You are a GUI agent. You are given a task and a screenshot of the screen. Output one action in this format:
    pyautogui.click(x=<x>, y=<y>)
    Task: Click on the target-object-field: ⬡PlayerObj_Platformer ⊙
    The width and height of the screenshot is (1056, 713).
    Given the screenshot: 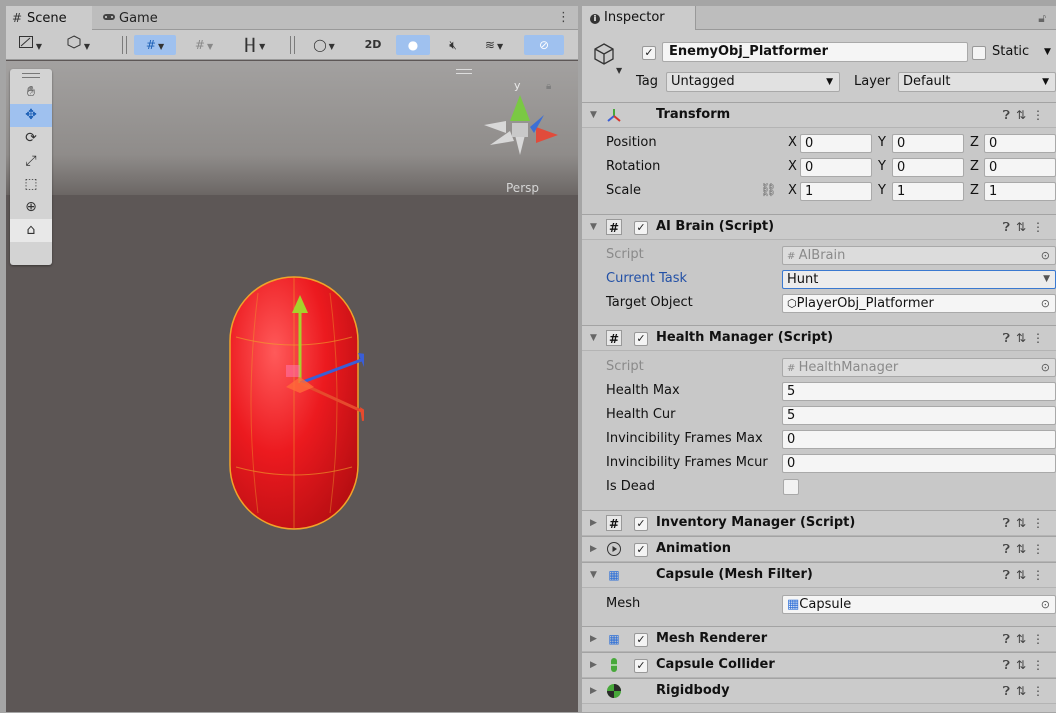 What is the action you would take?
    pyautogui.click(x=919, y=303)
    